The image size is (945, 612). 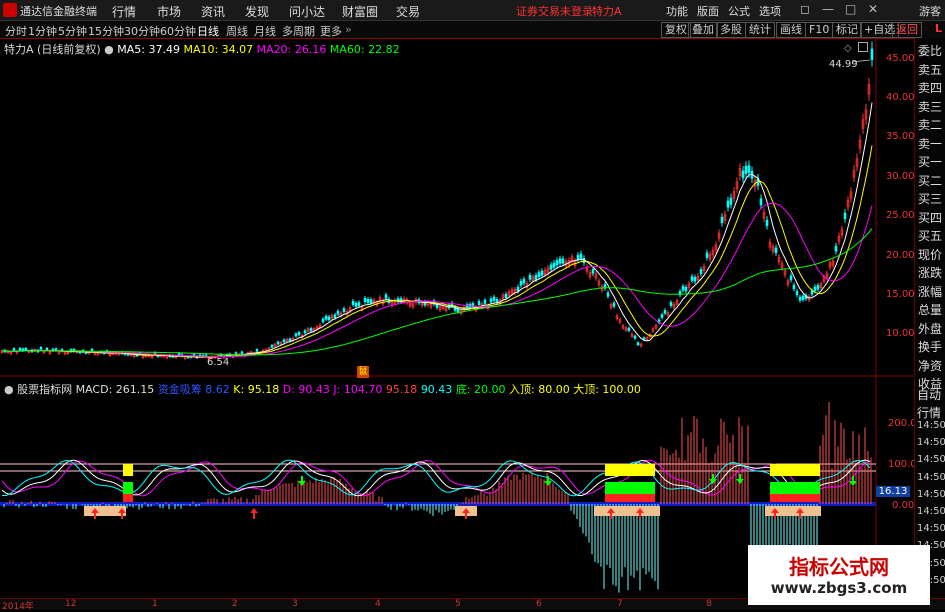 I want to click on tool-overlay: 叠加, so click(x=703, y=30).